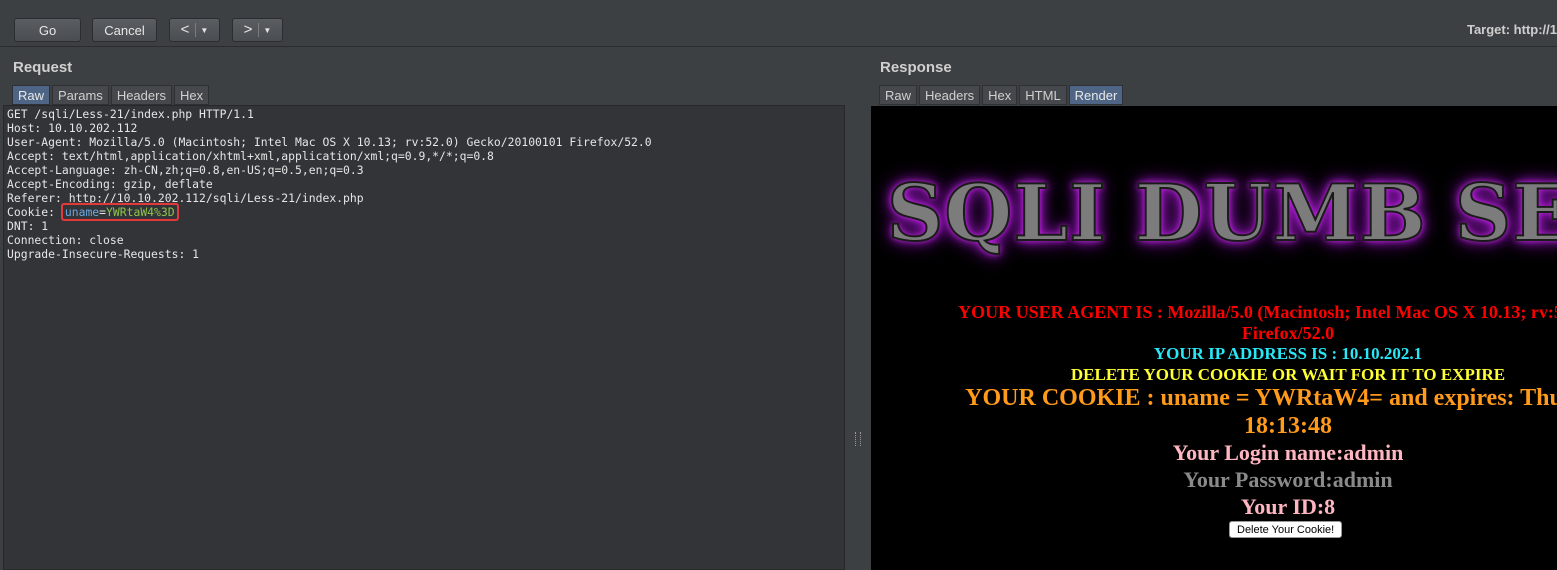 The image size is (1557, 570). Describe the element at coordinates (1288, 479) in the screenshot. I see `password-text: Your Password:admin` at that location.